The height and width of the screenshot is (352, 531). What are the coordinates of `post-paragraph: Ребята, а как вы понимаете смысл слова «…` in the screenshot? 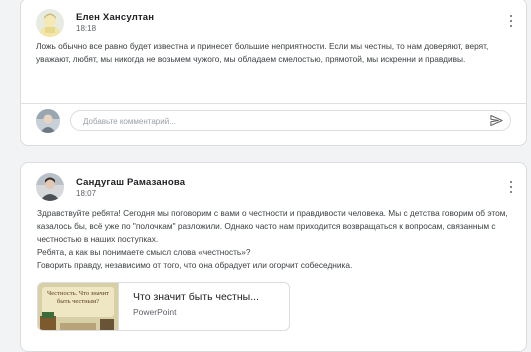 It's located at (144, 252).